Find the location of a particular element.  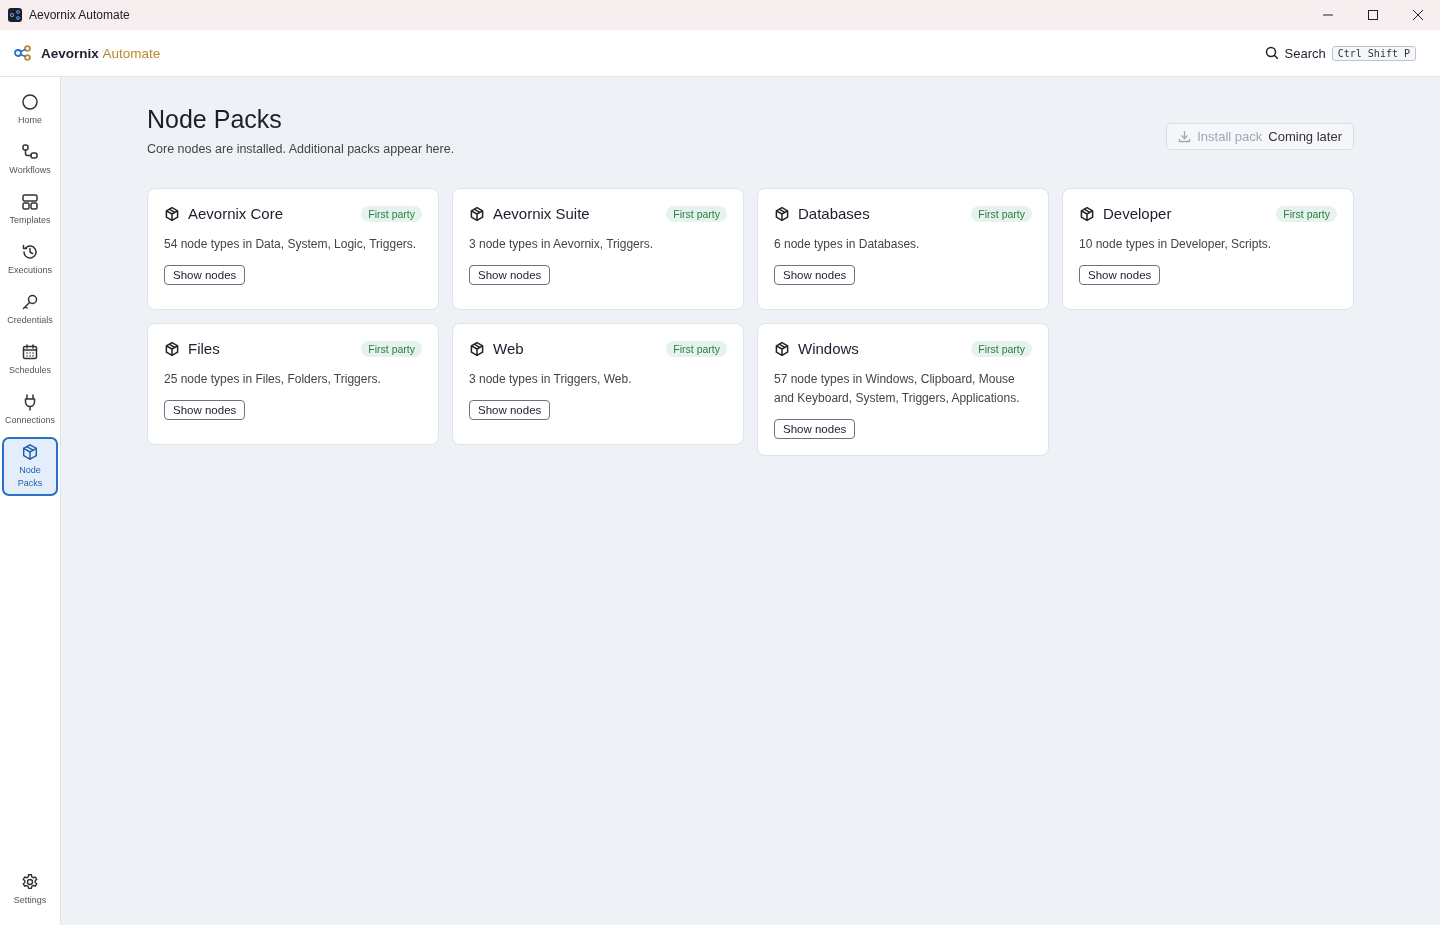

pack-description: 25 node types in Files, Folders, Triggers. is located at coordinates (272, 379).